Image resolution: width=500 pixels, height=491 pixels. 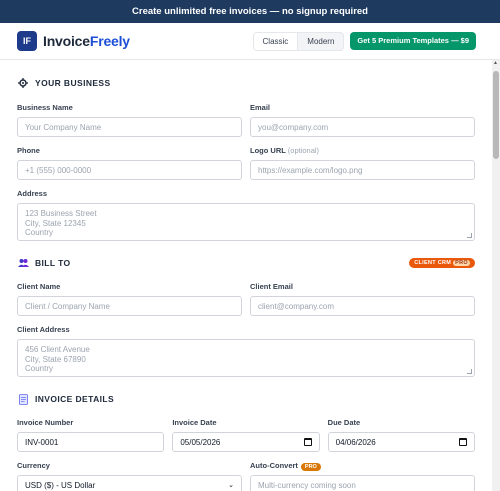 I want to click on client-crm-badge: CLIENT CRM PRO, so click(x=442, y=263).